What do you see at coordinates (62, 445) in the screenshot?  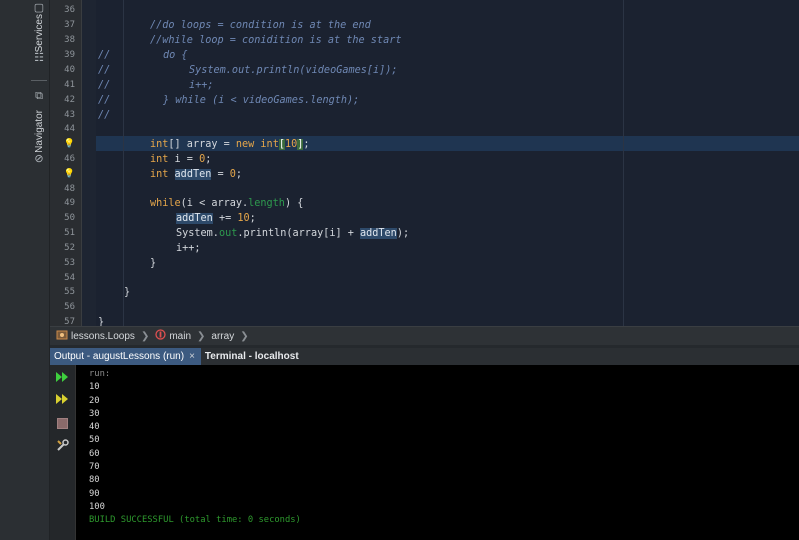 I see `settings-tools-icon` at bounding box center [62, 445].